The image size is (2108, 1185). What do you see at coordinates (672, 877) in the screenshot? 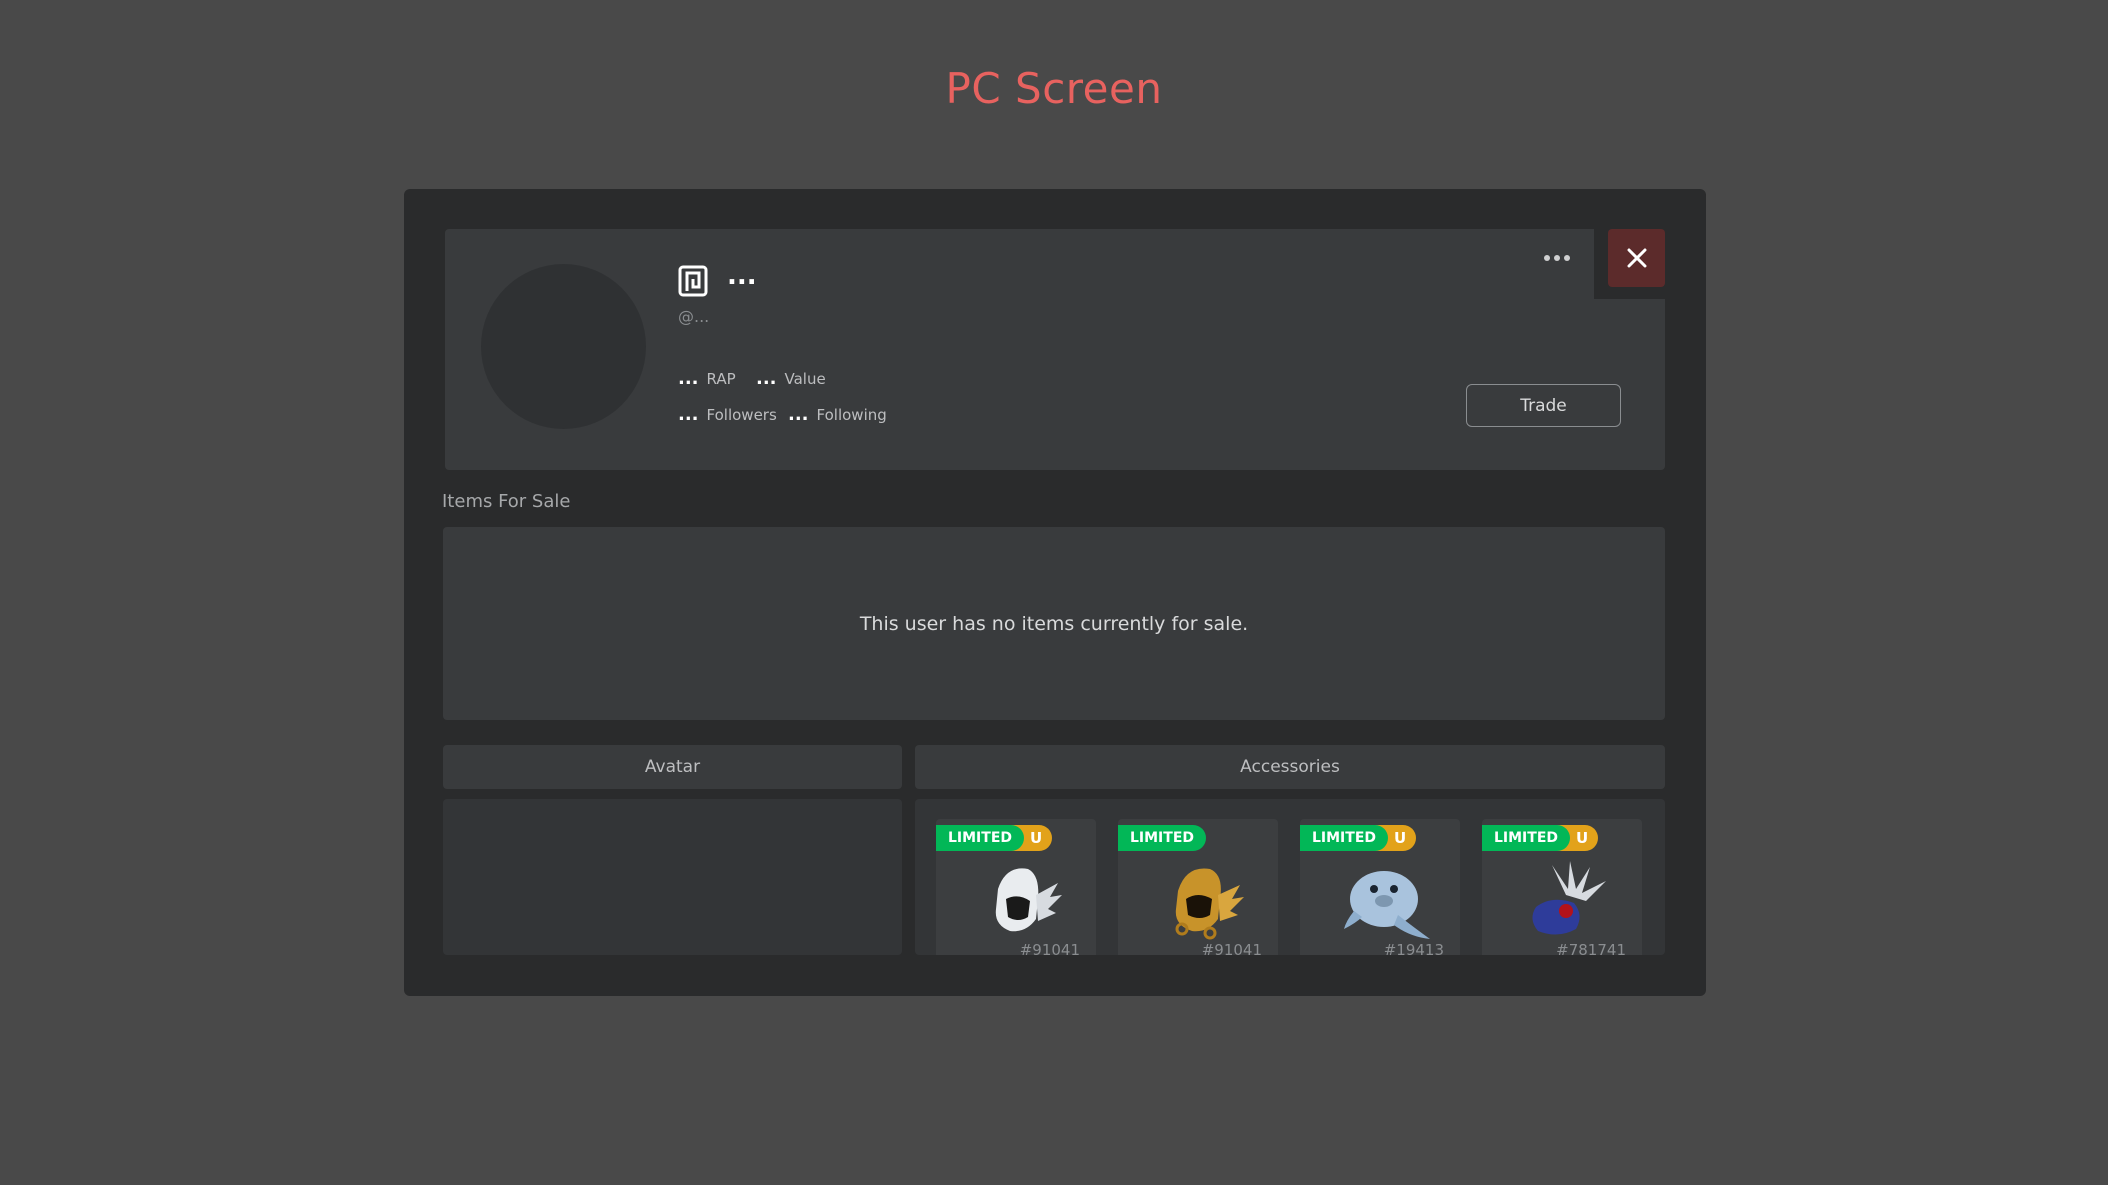
I see `avatar-panel` at bounding box center [672, 877].